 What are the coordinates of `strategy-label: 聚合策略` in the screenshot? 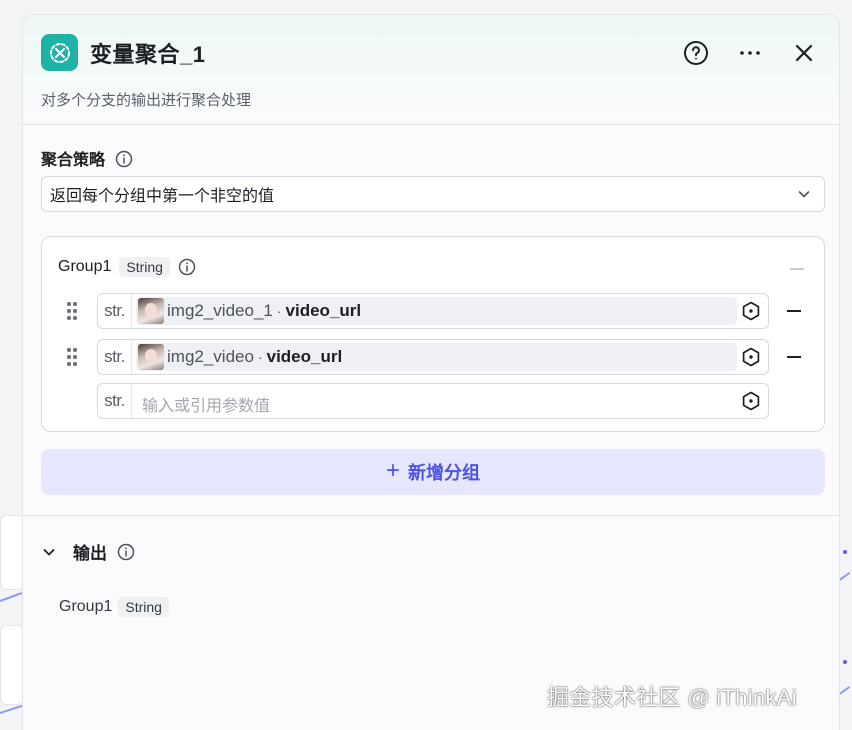 It's located at (73, 160).